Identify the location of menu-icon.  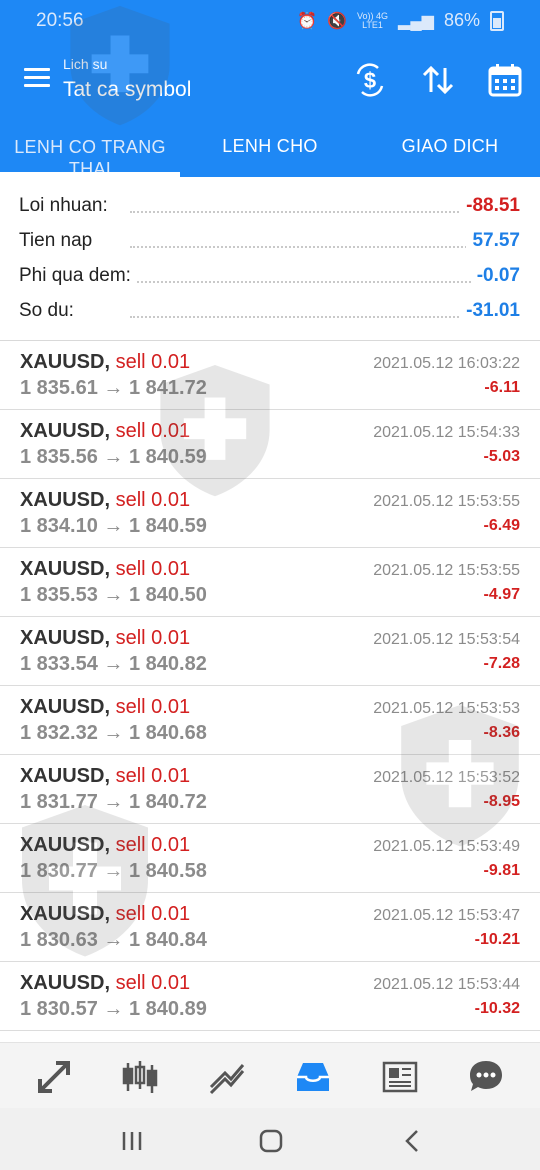
(37, 78).